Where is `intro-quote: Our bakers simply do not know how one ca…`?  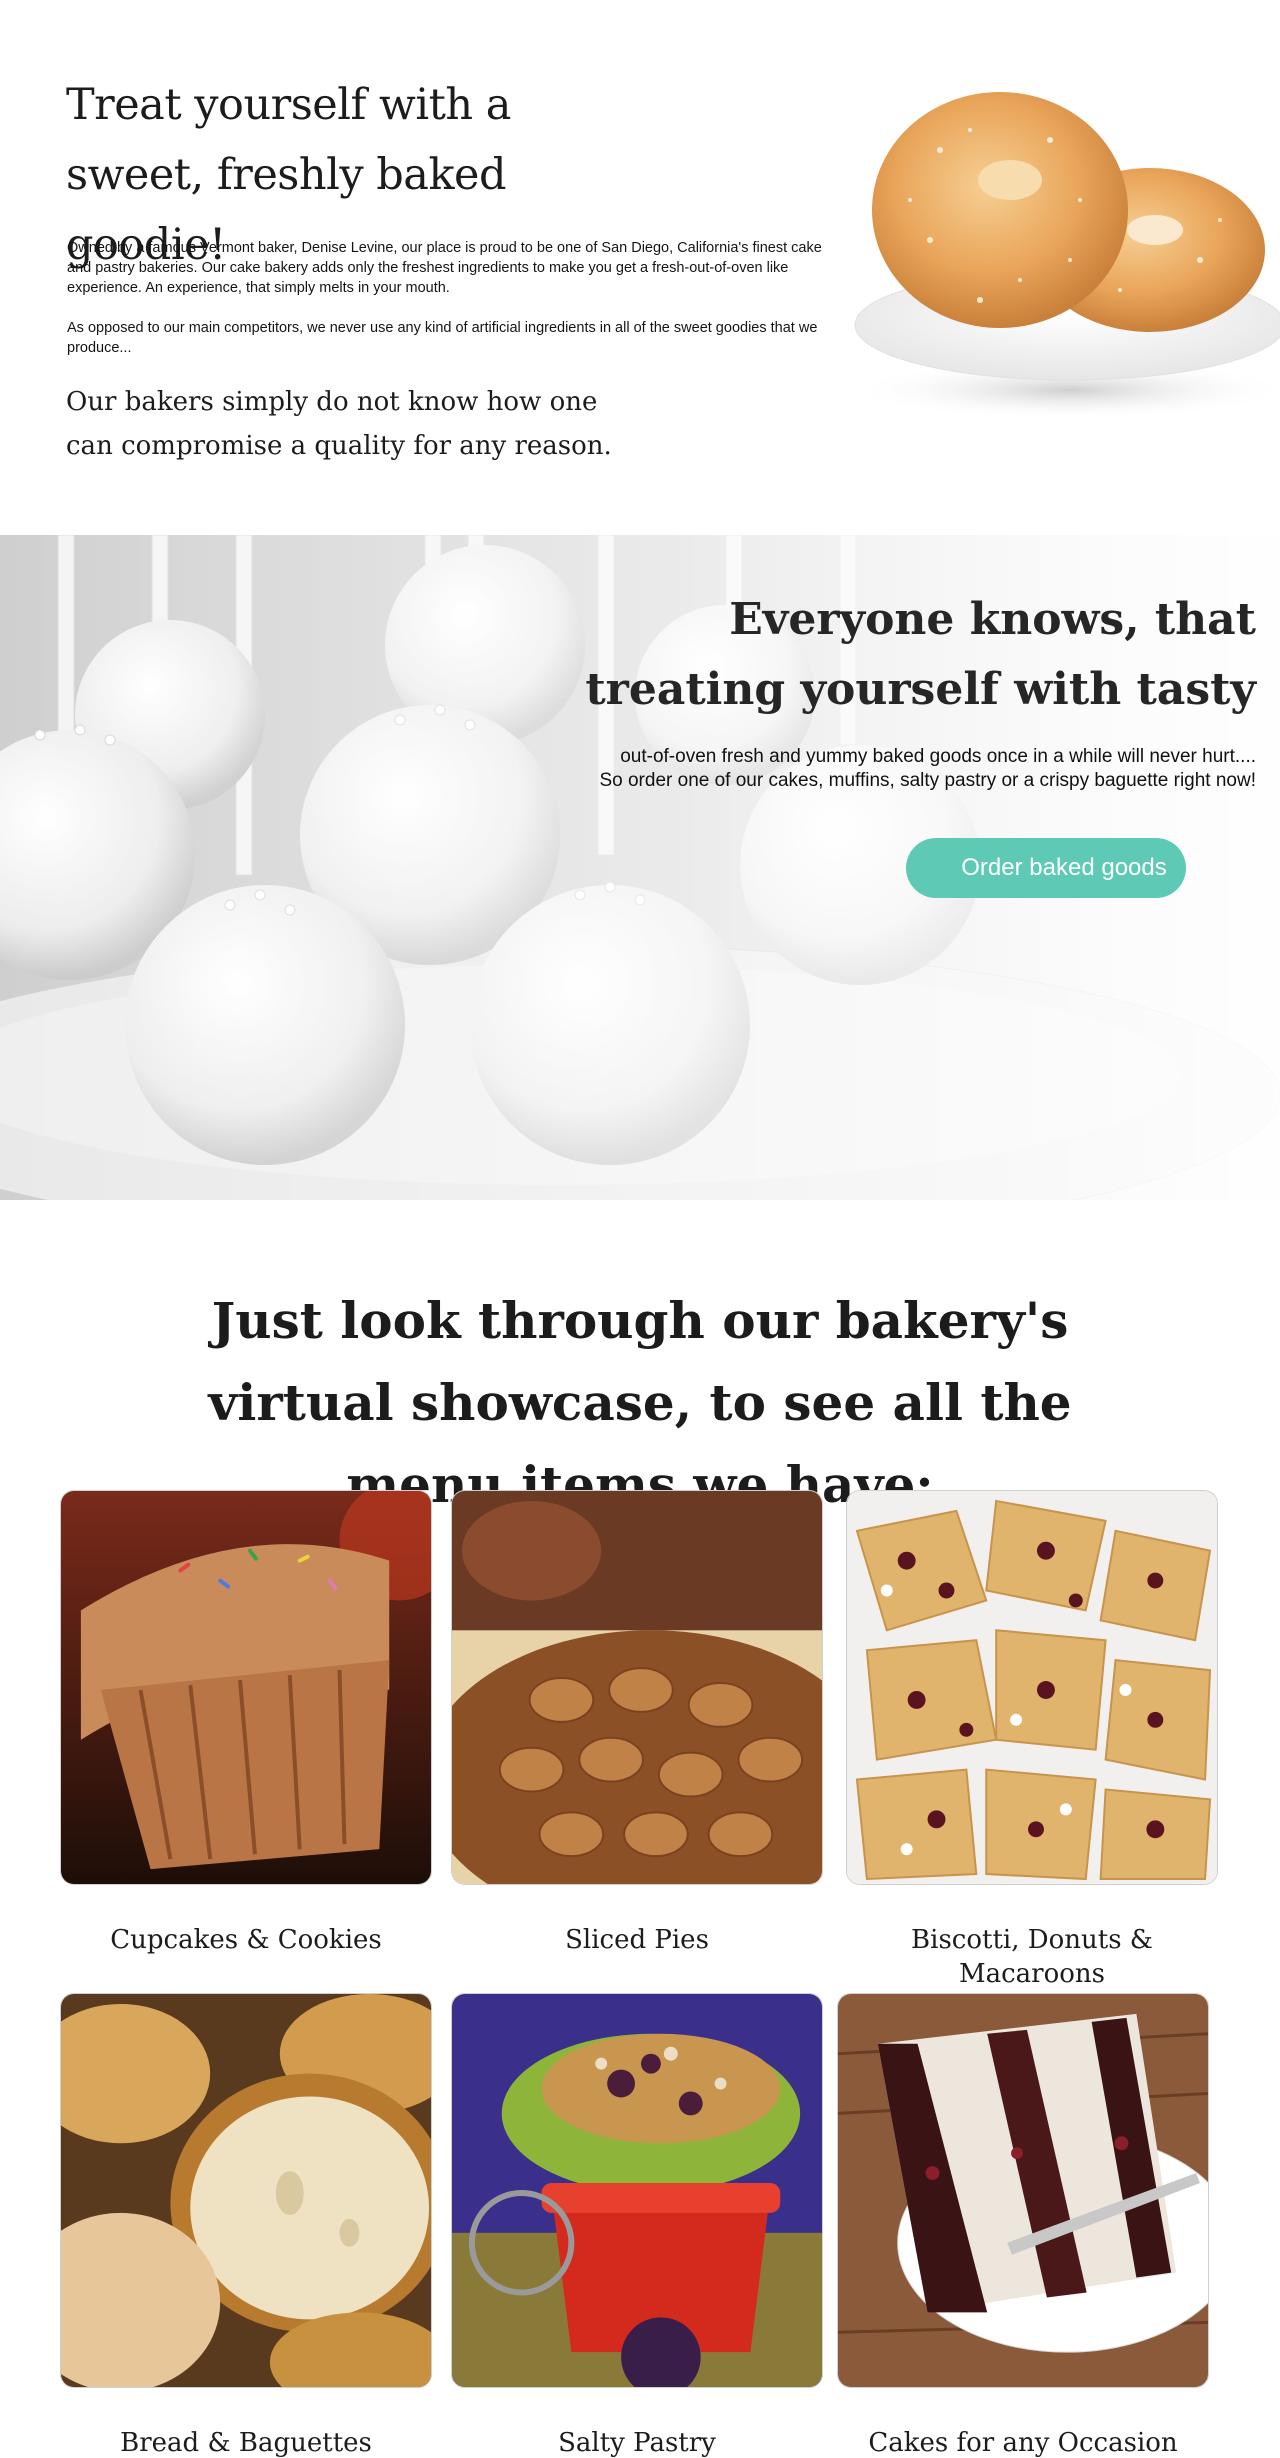
intro-quote: Our bakers simply do not know how one ca… is located at coordinates (339, 424).